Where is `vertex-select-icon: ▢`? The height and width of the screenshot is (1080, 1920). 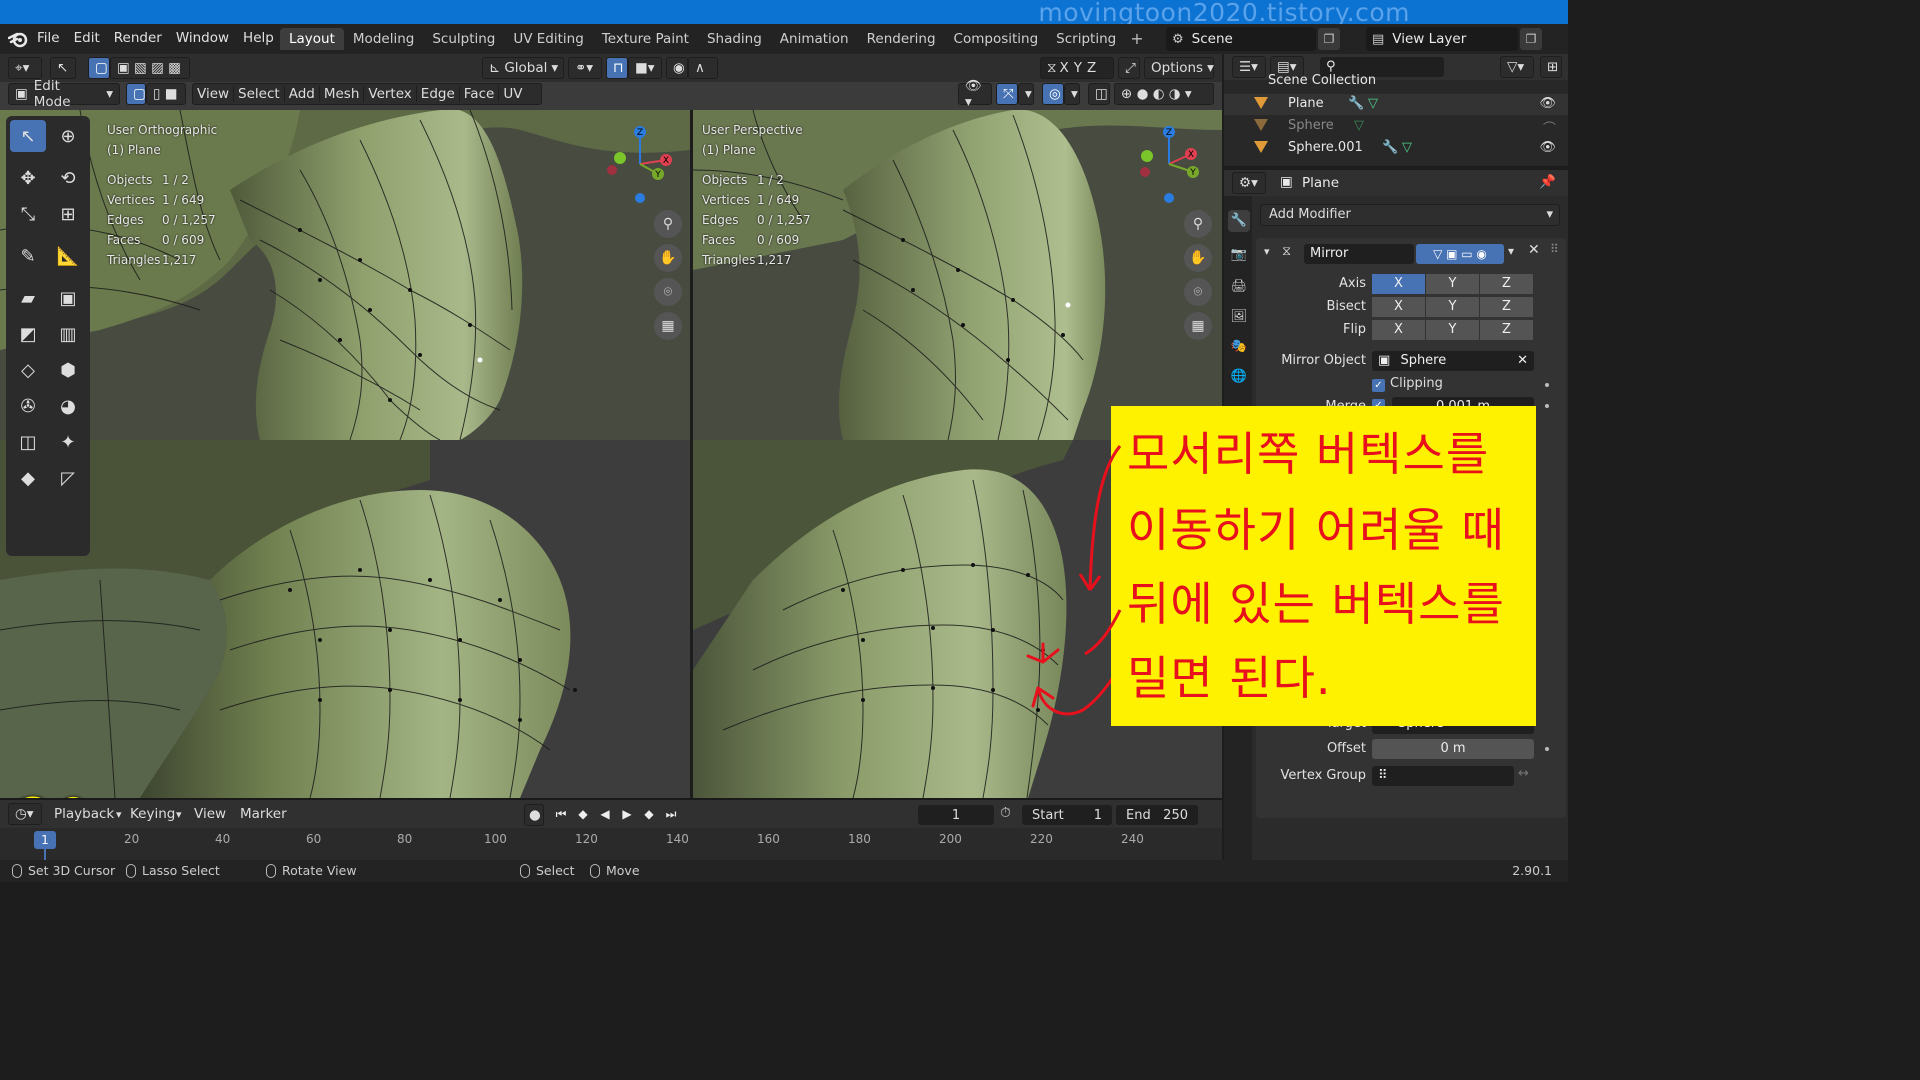 vertex-select-icon: ▢ is located at coordinates (136, 94).